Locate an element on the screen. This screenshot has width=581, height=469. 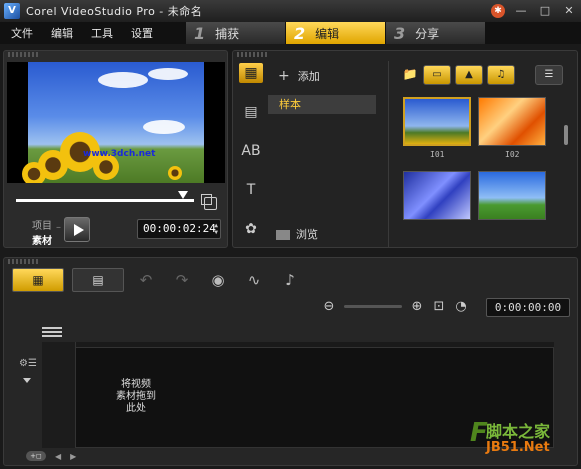
zoom-out-icon: ⊖ is located at coordinates (329, 306).